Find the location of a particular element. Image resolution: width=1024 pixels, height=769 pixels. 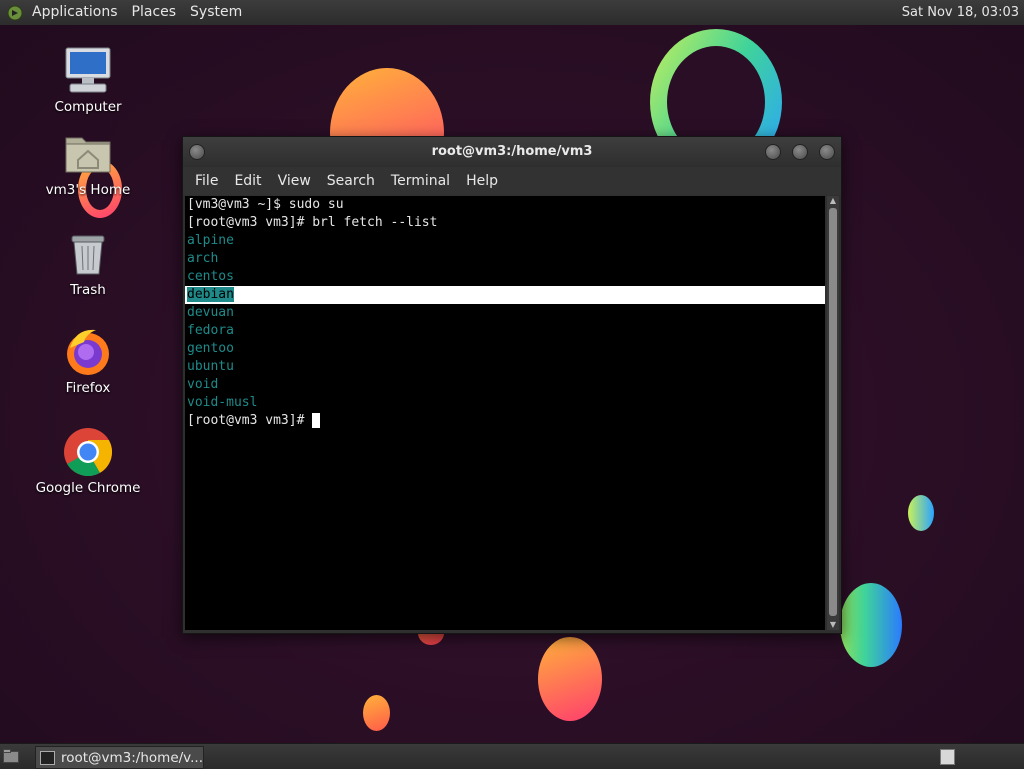

mate-logo-icon is located at coordinates (15, 13).